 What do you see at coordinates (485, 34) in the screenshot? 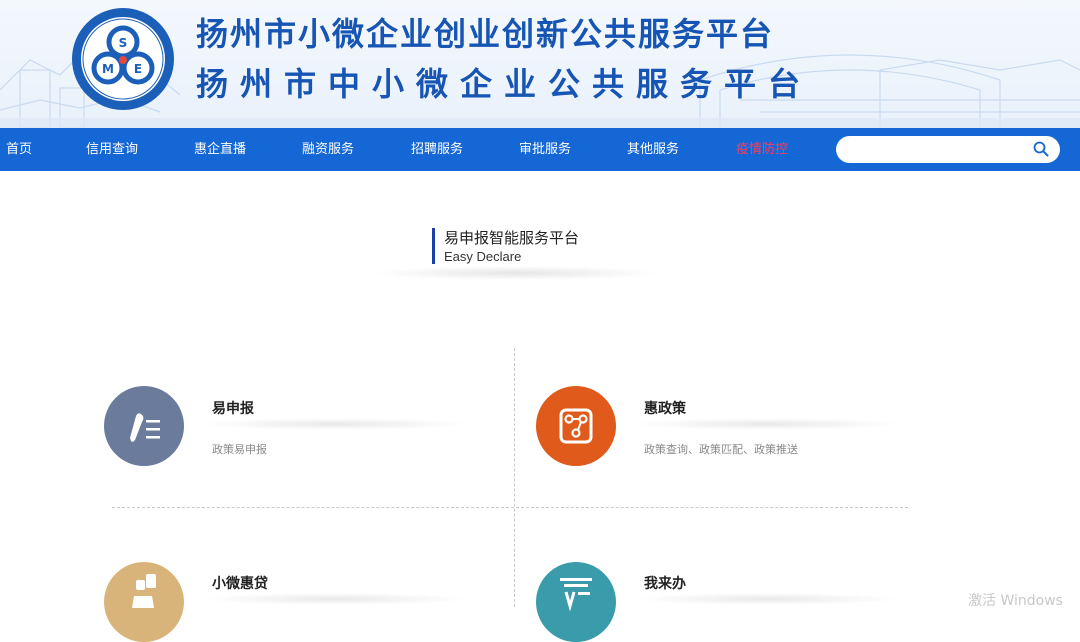
I see `platform-title-line1: 扬州市小微企业创业创新公共服务平台` at bounding box center [485, 34].